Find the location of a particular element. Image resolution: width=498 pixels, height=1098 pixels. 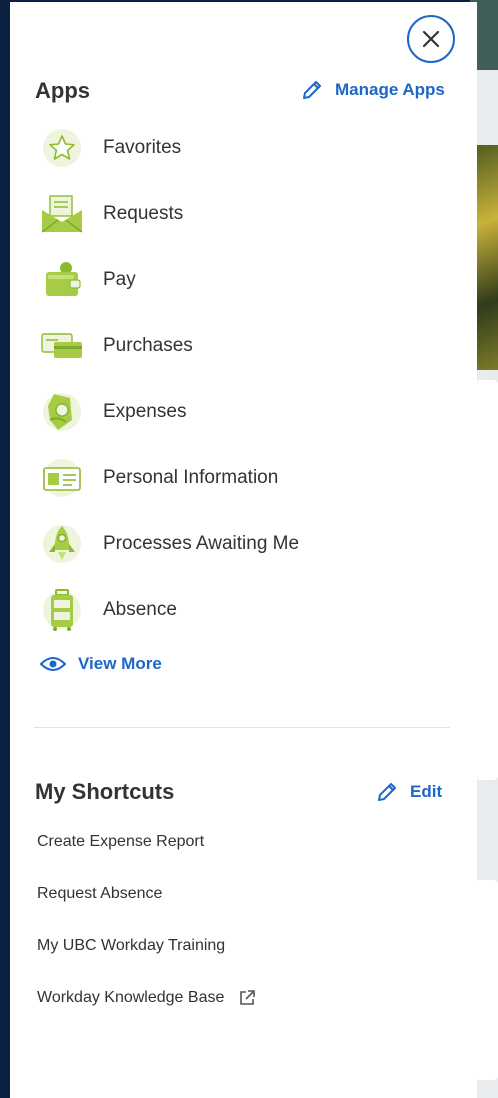

app-item-purchases: Purchases is located at coordinates (116, 346).